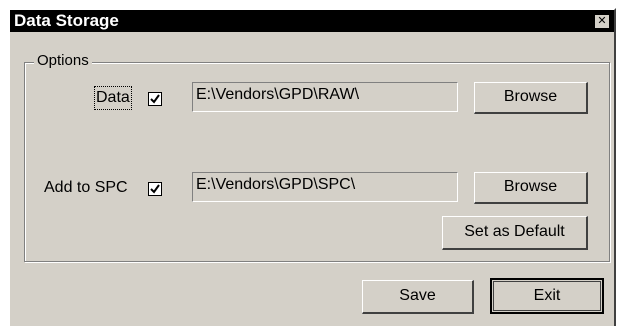 Image resolution: width=618 pixels, height=326 pixels. I want to click on spc-checkbox, so click(155, 189).